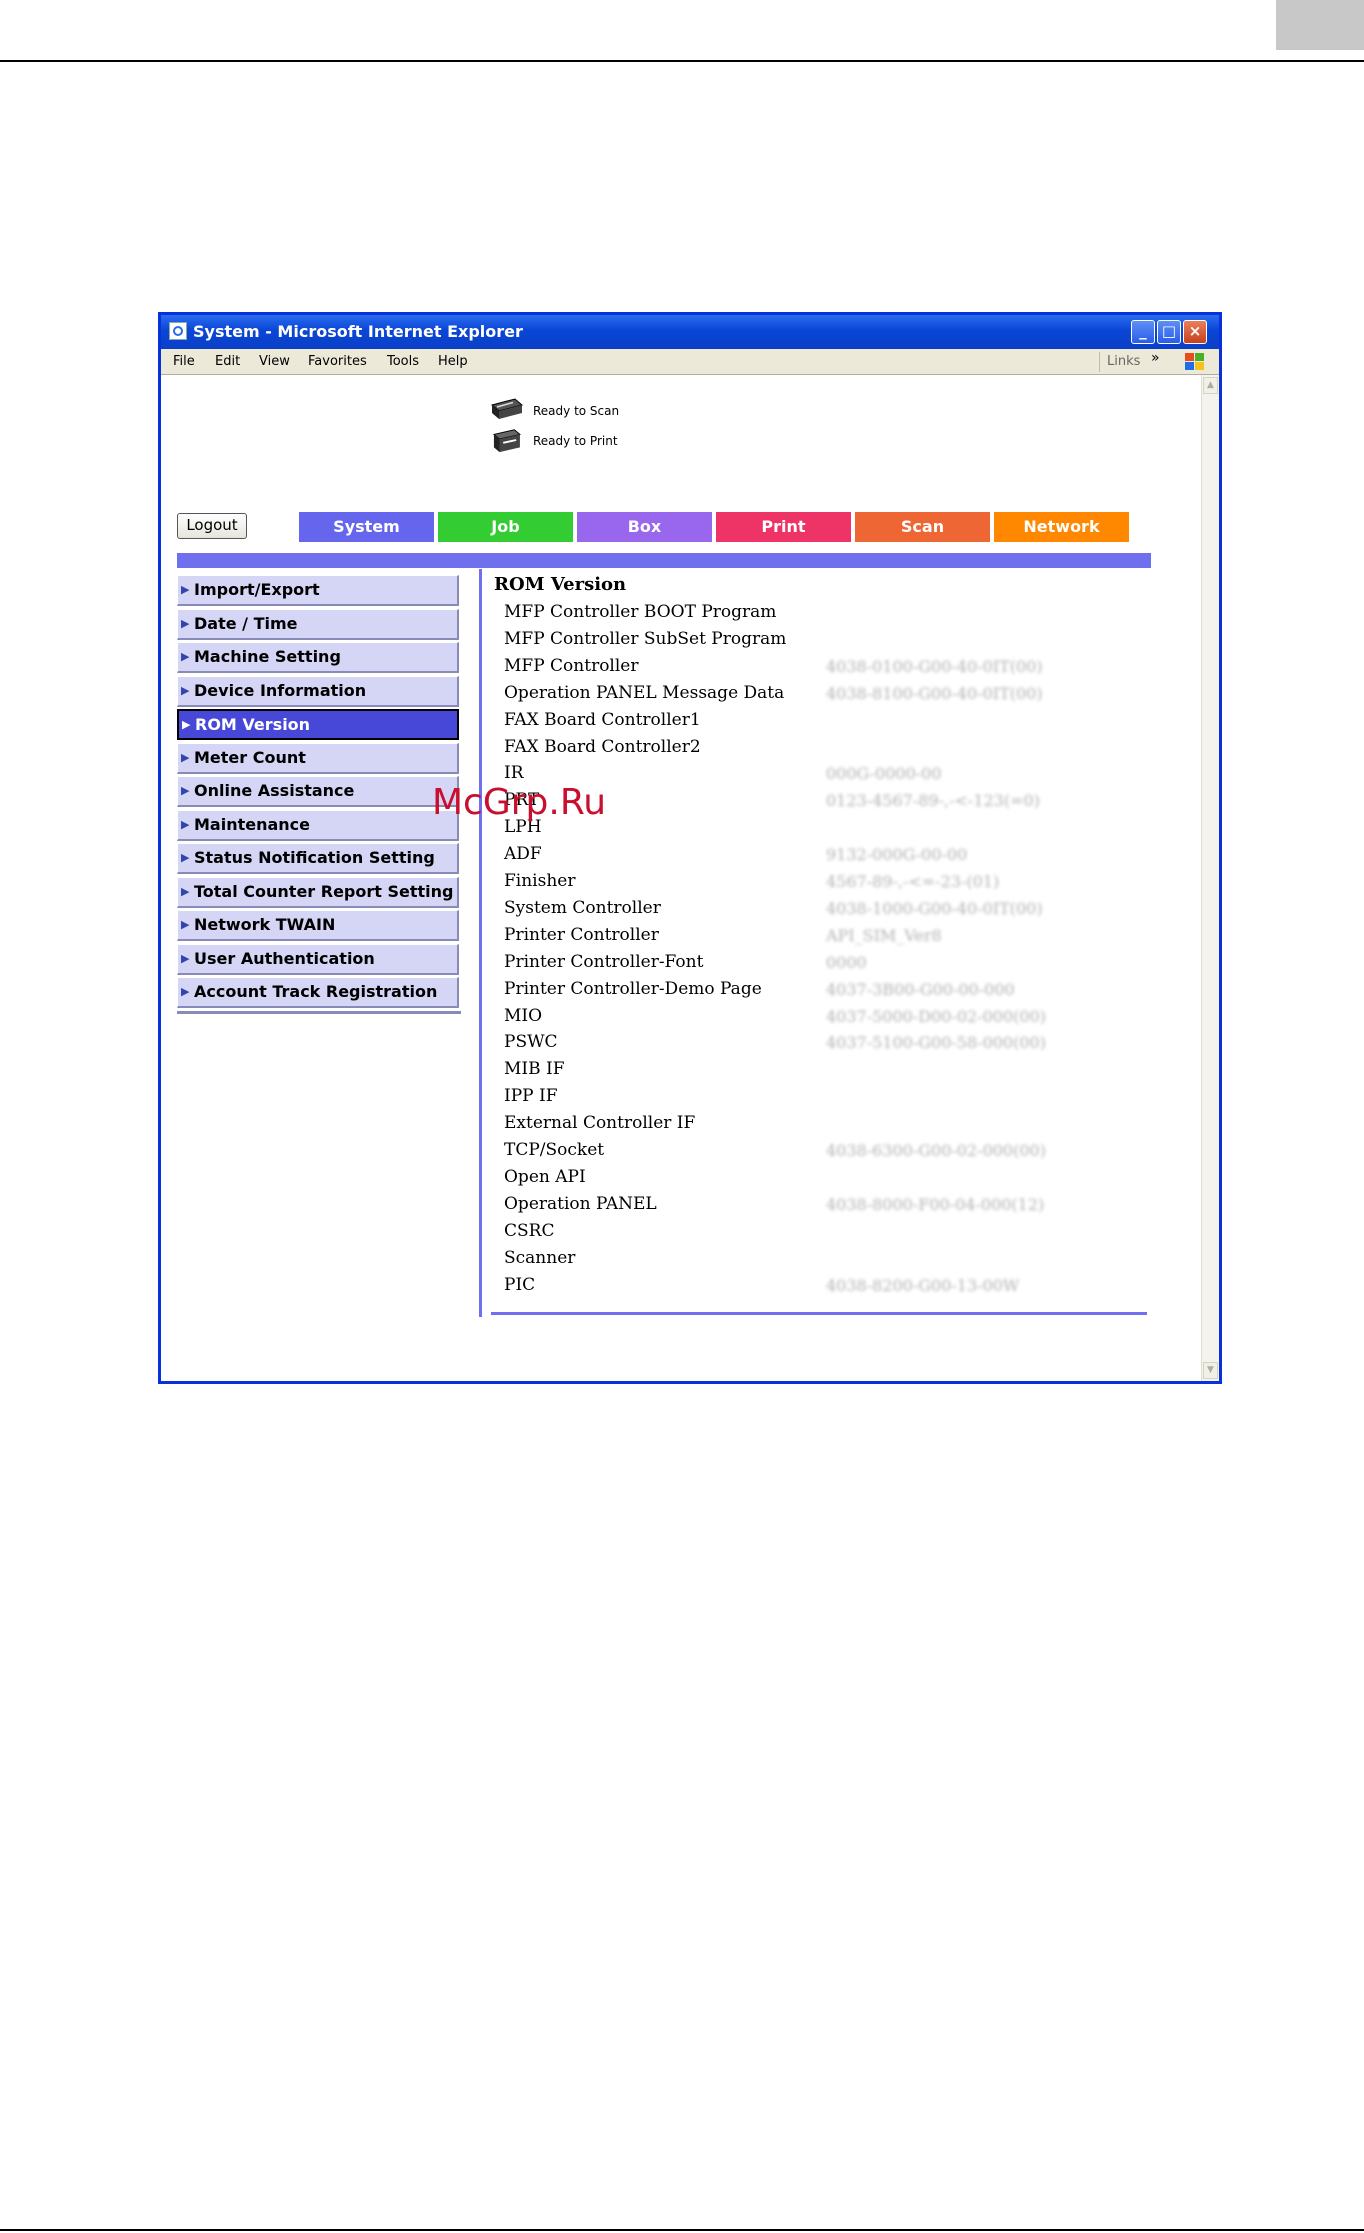 Image resolution: width=1364 pixels, height=2233 pixels. Describe the element at coordinates (602, 719) in the screenshot. I see `rom-row-label: FAX Board Controller1` at that location.